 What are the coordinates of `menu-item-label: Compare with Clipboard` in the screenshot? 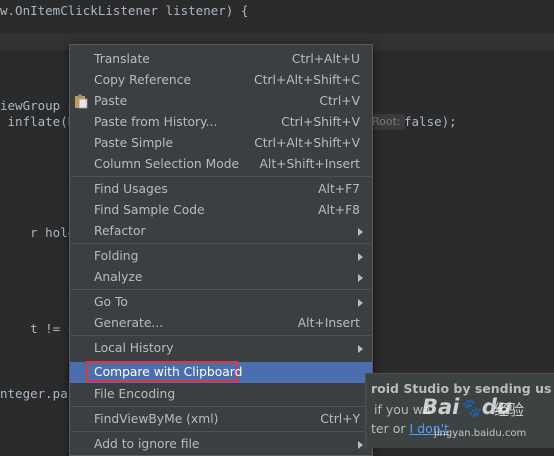 It's located at (168, 372).